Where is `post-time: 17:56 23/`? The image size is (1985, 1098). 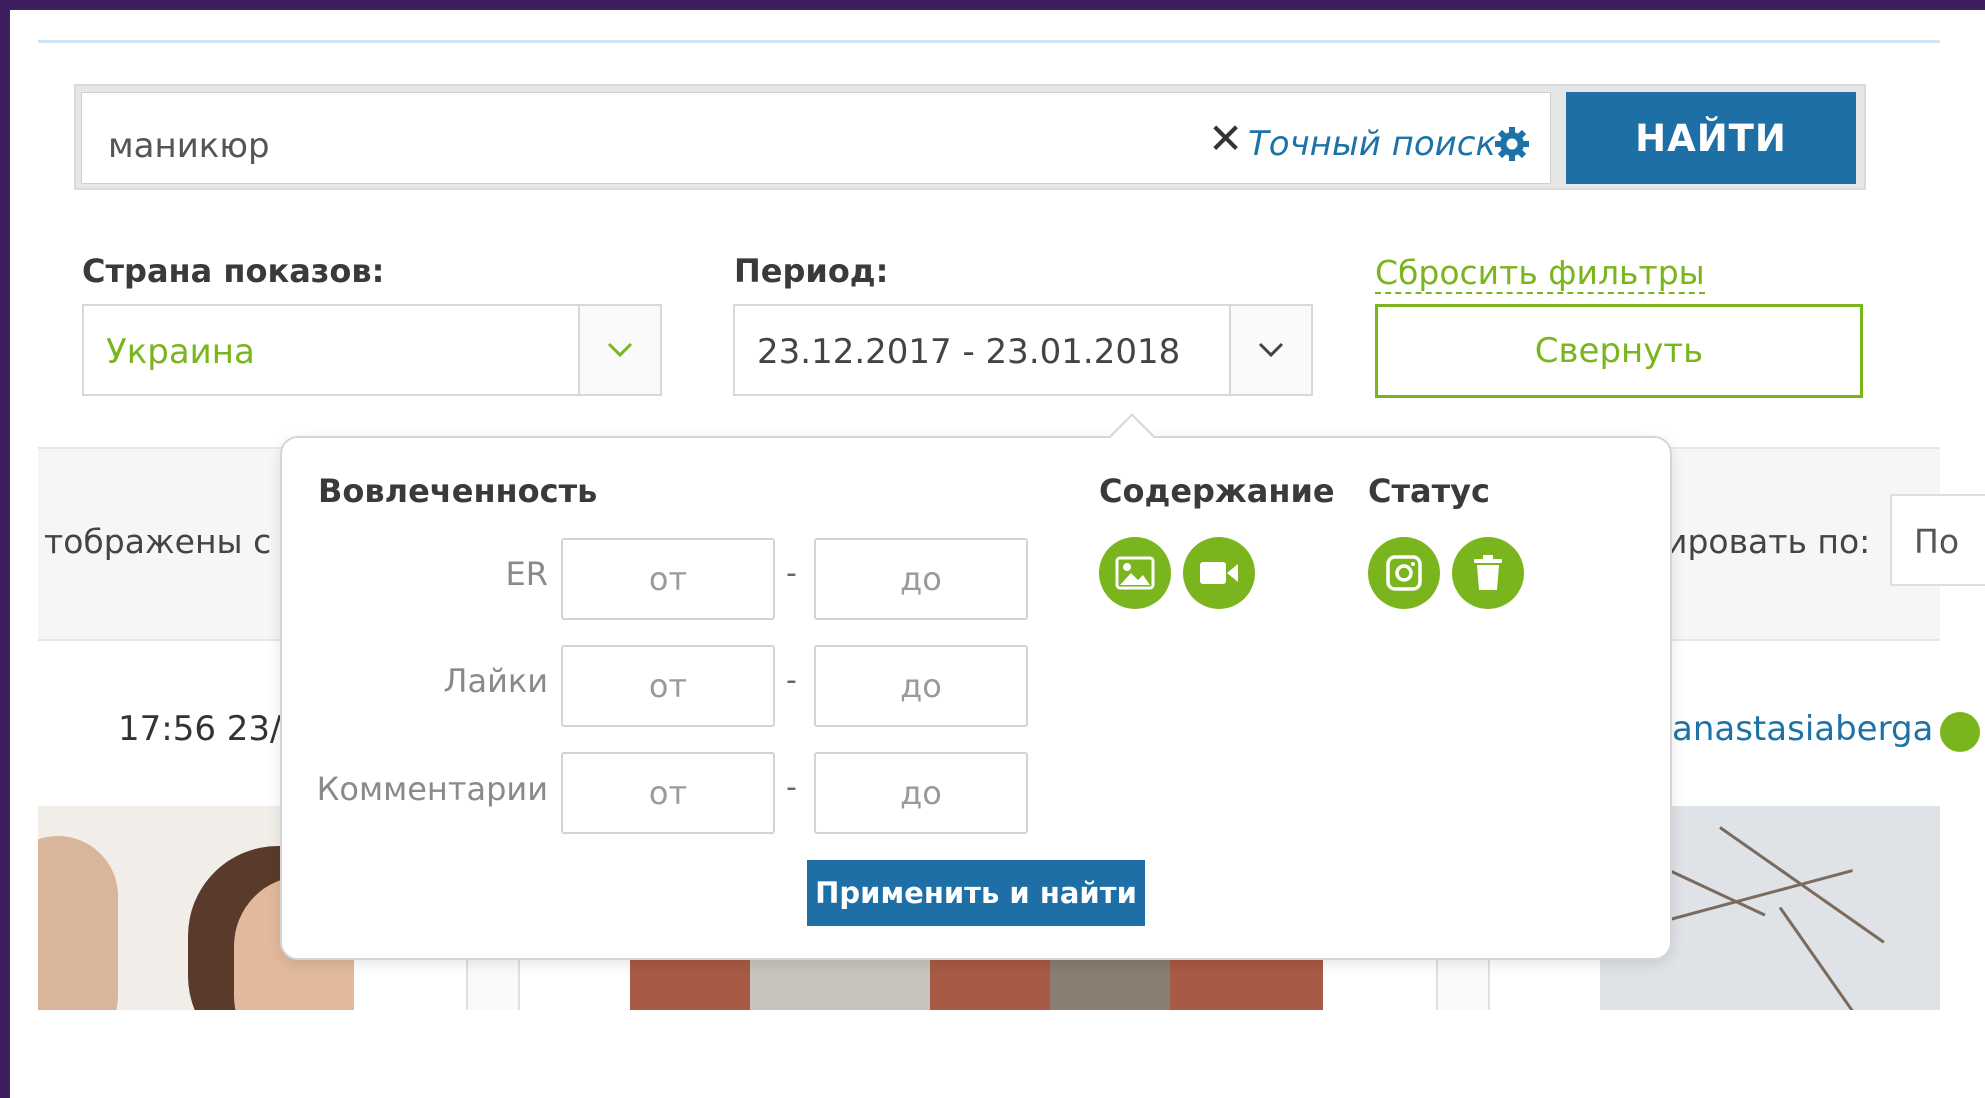
post-time: 17:56 23/ is located at coordinates (200, 729).